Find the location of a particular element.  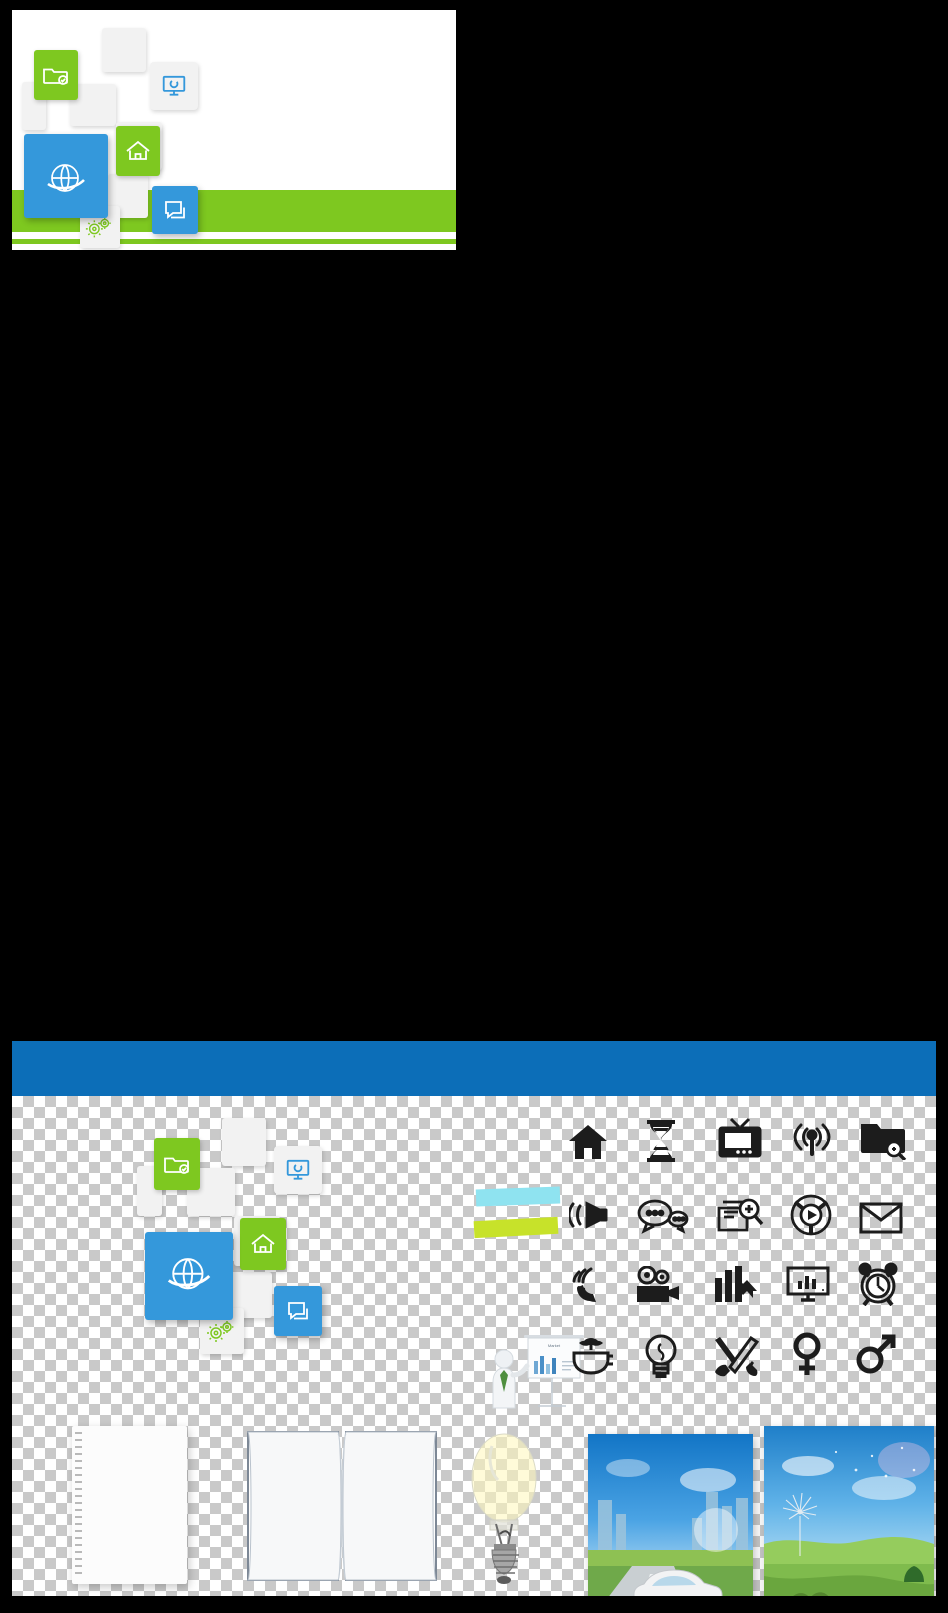

play-circle-icon is located at coordinates (811, 1215).